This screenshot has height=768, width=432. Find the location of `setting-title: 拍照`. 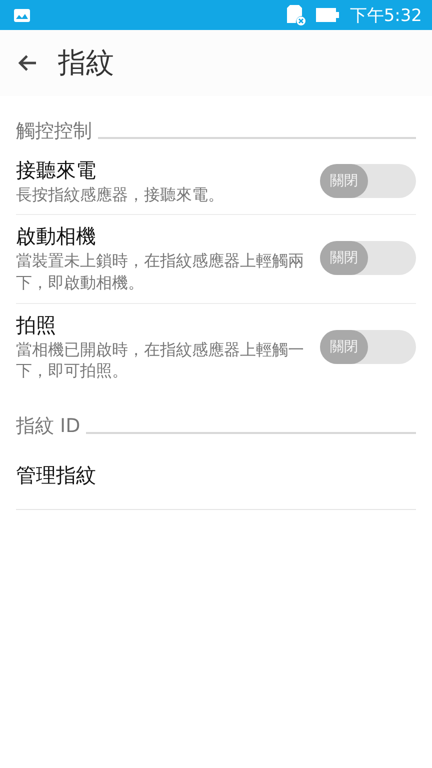

setting-title: 拍照 is located at coordinates (36, 325).